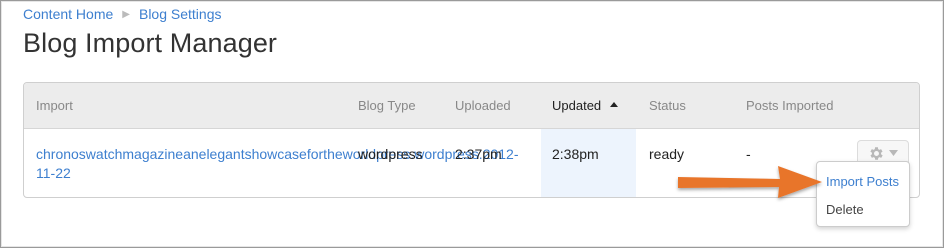 This screenshot has width=944, height=248. Describe the element at coordinates (667, 105) in the screenshot. I see `column-header-status: Status` at that location.